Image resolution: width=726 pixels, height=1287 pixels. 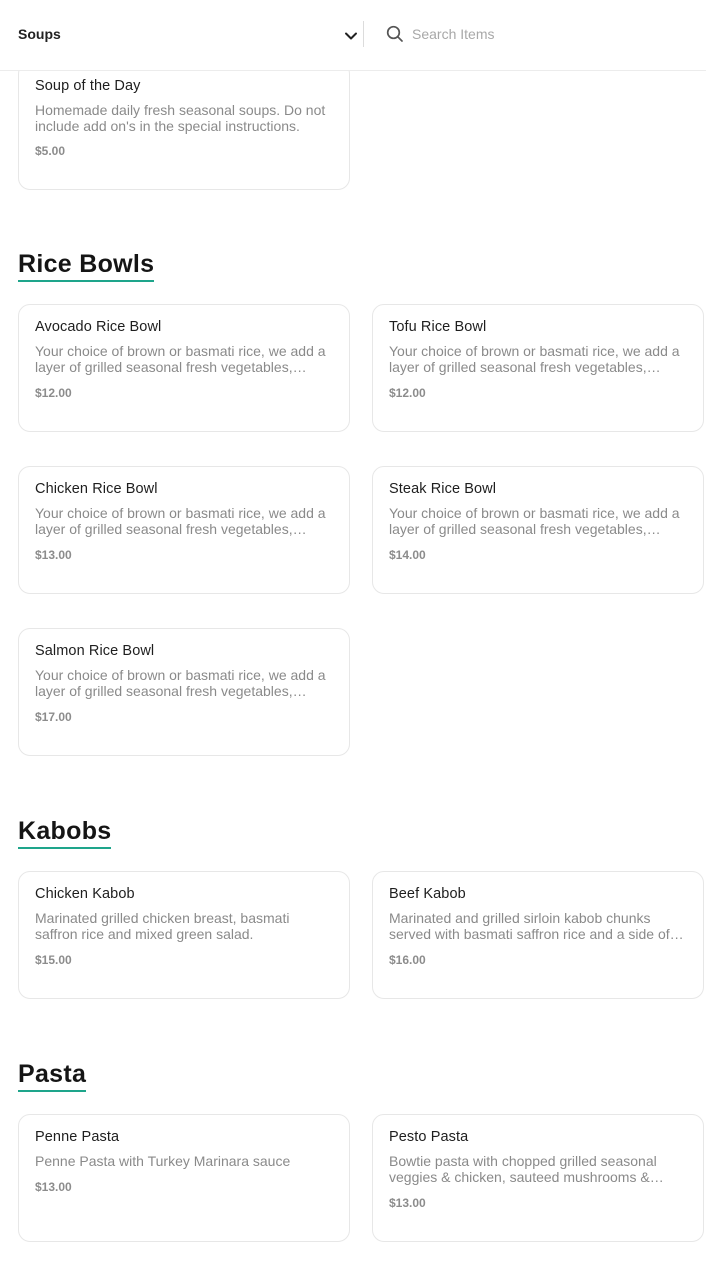 I want to click on search-icon, so click(x=394, y=33).